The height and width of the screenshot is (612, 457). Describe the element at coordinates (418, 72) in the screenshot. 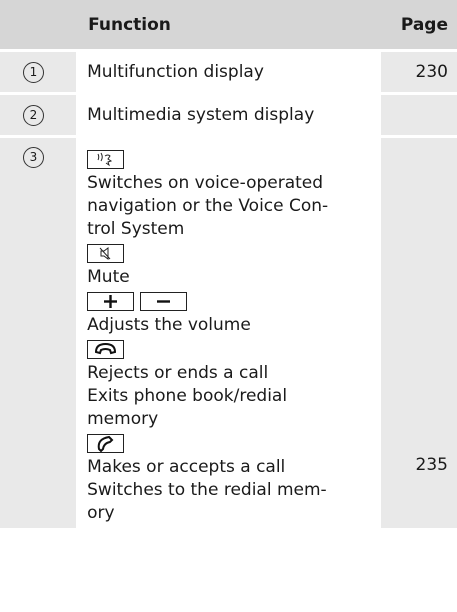

I see `page-number: 230` at that location.